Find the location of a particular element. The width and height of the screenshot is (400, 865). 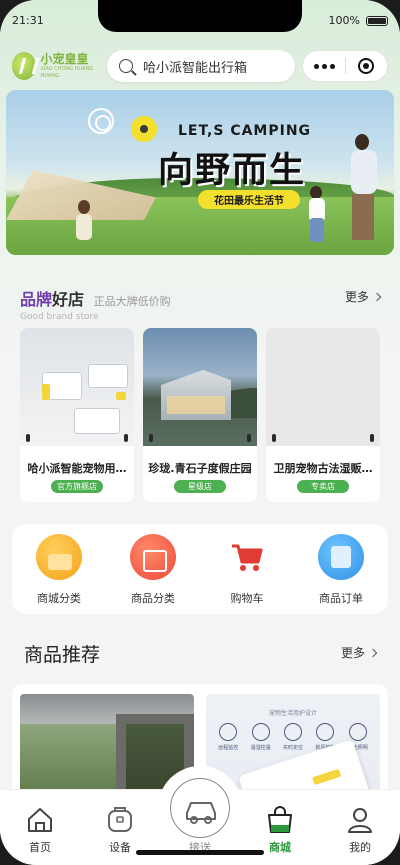

status-time: 21:31 is located at coordinates (28, 20).